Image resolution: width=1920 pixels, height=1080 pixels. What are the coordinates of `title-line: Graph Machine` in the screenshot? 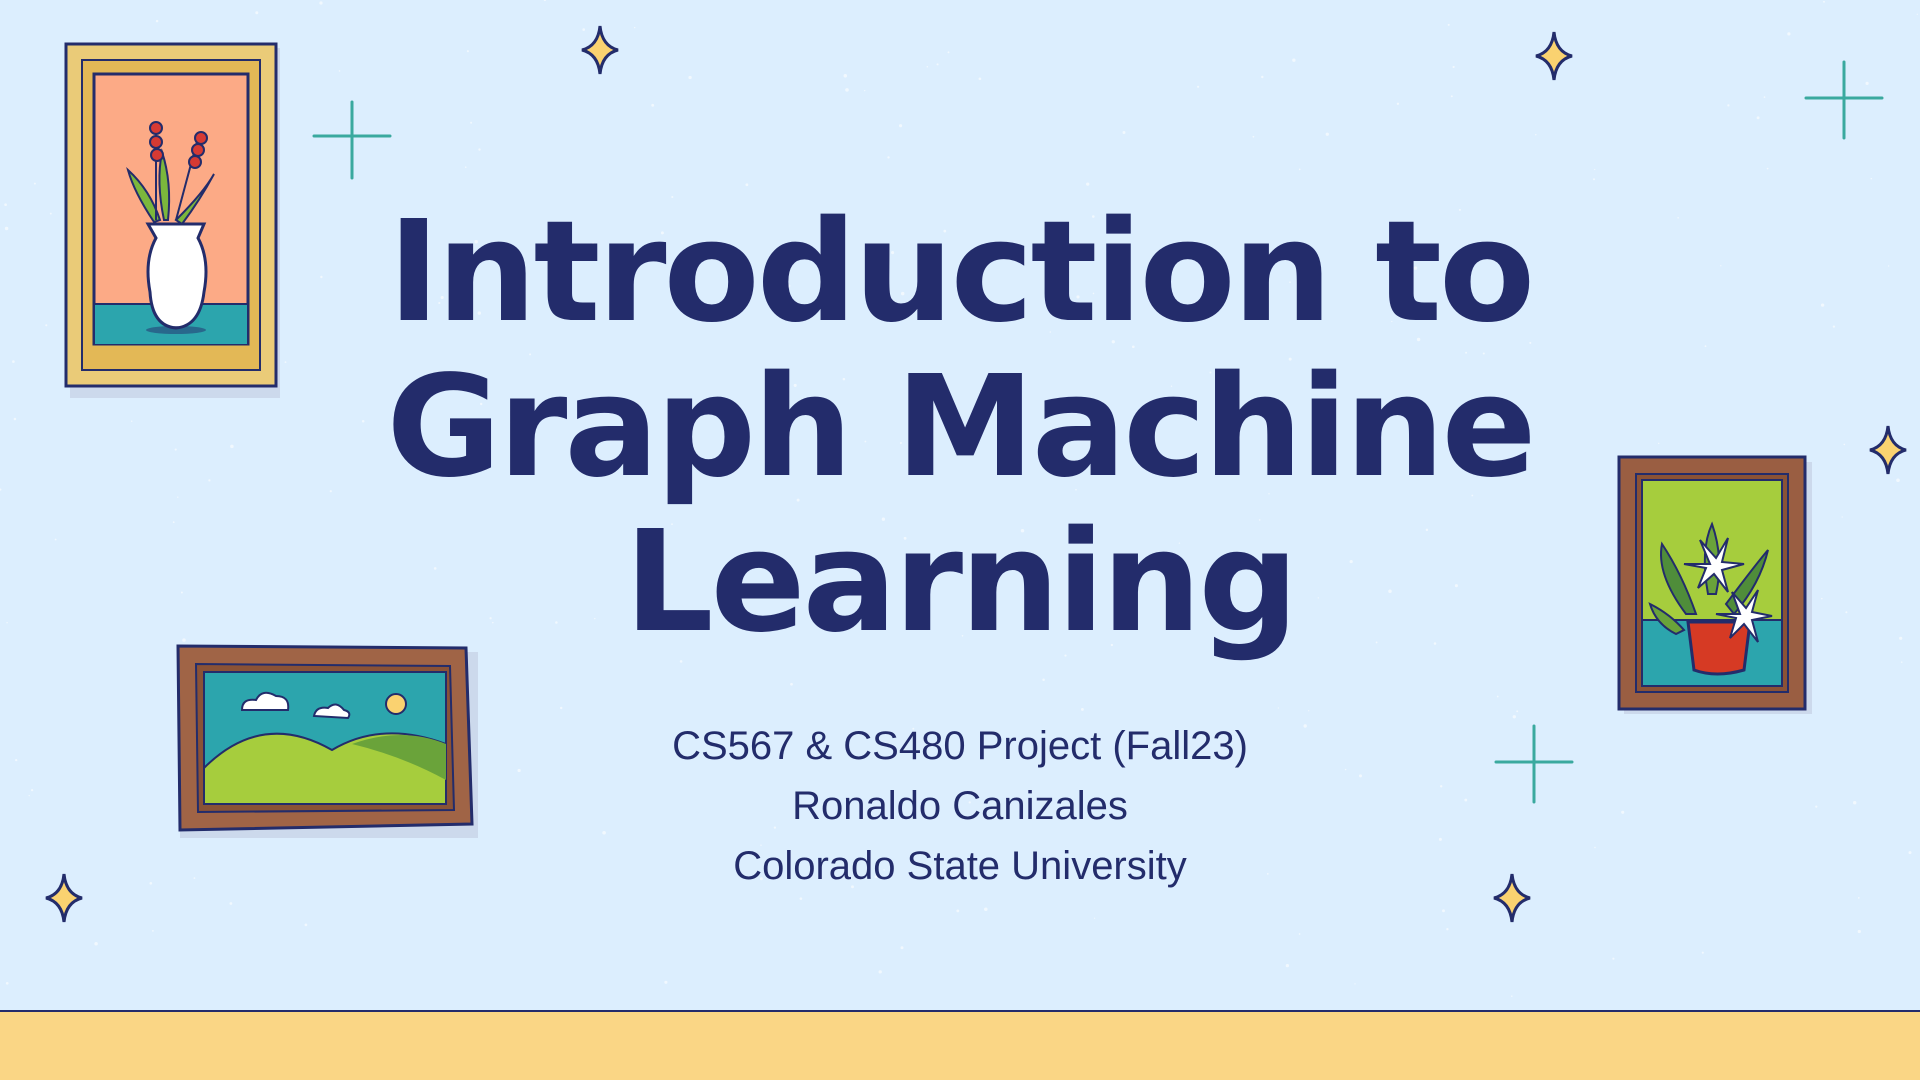 It's located at (961, 427).